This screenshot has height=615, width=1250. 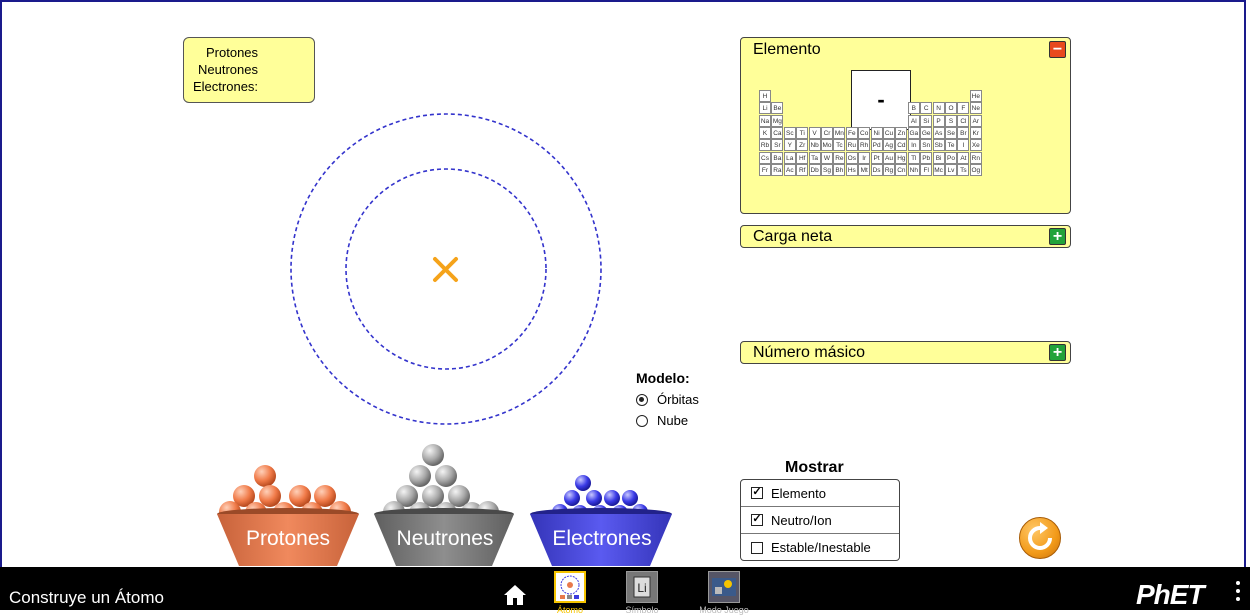 What do you see at coordinates (801, 520) in the screenshot?
I see `show-neutral-ion-label: Neutro/Ion` at bounding box center [801, 520].